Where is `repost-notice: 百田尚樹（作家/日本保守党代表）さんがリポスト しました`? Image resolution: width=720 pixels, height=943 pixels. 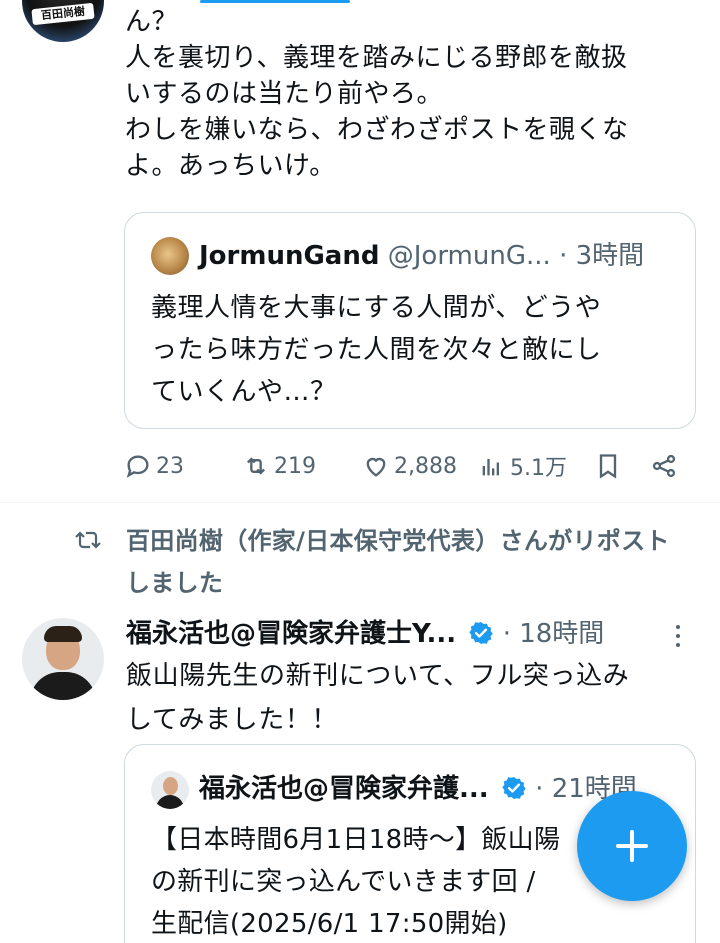
repost-notice: 百田尚樹（作家/日本保守党代表）さんがリポスト しました is located at coordinates (421, 562).